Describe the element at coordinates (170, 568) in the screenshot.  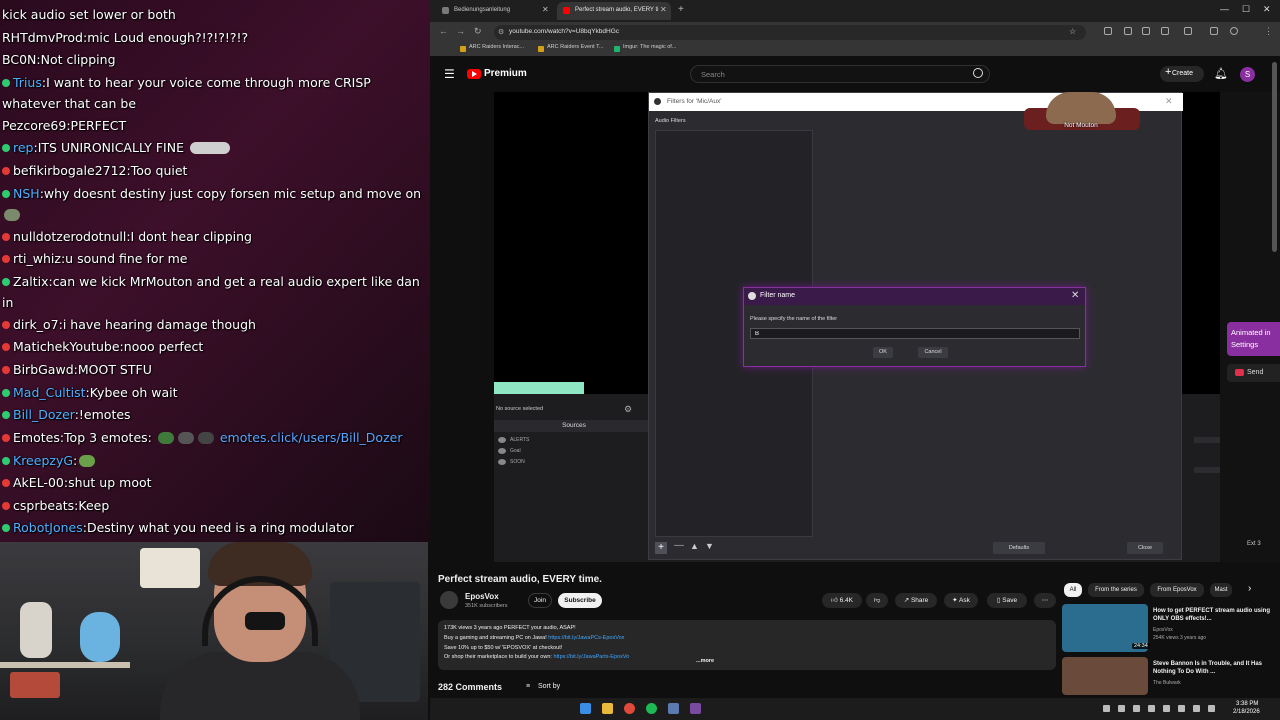
I see `lamp` at that location.